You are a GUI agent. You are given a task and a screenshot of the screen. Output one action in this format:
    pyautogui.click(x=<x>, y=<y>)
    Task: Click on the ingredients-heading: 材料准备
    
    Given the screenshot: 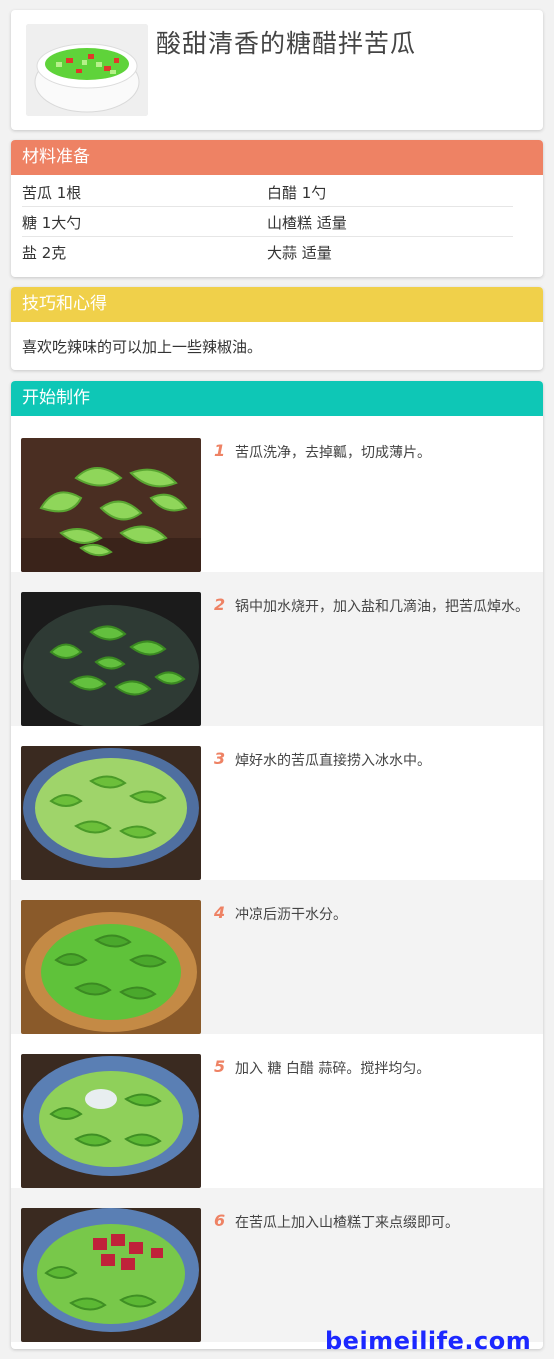 What is the action you would take?
    pyautogui.click(x=277, y=157)
    